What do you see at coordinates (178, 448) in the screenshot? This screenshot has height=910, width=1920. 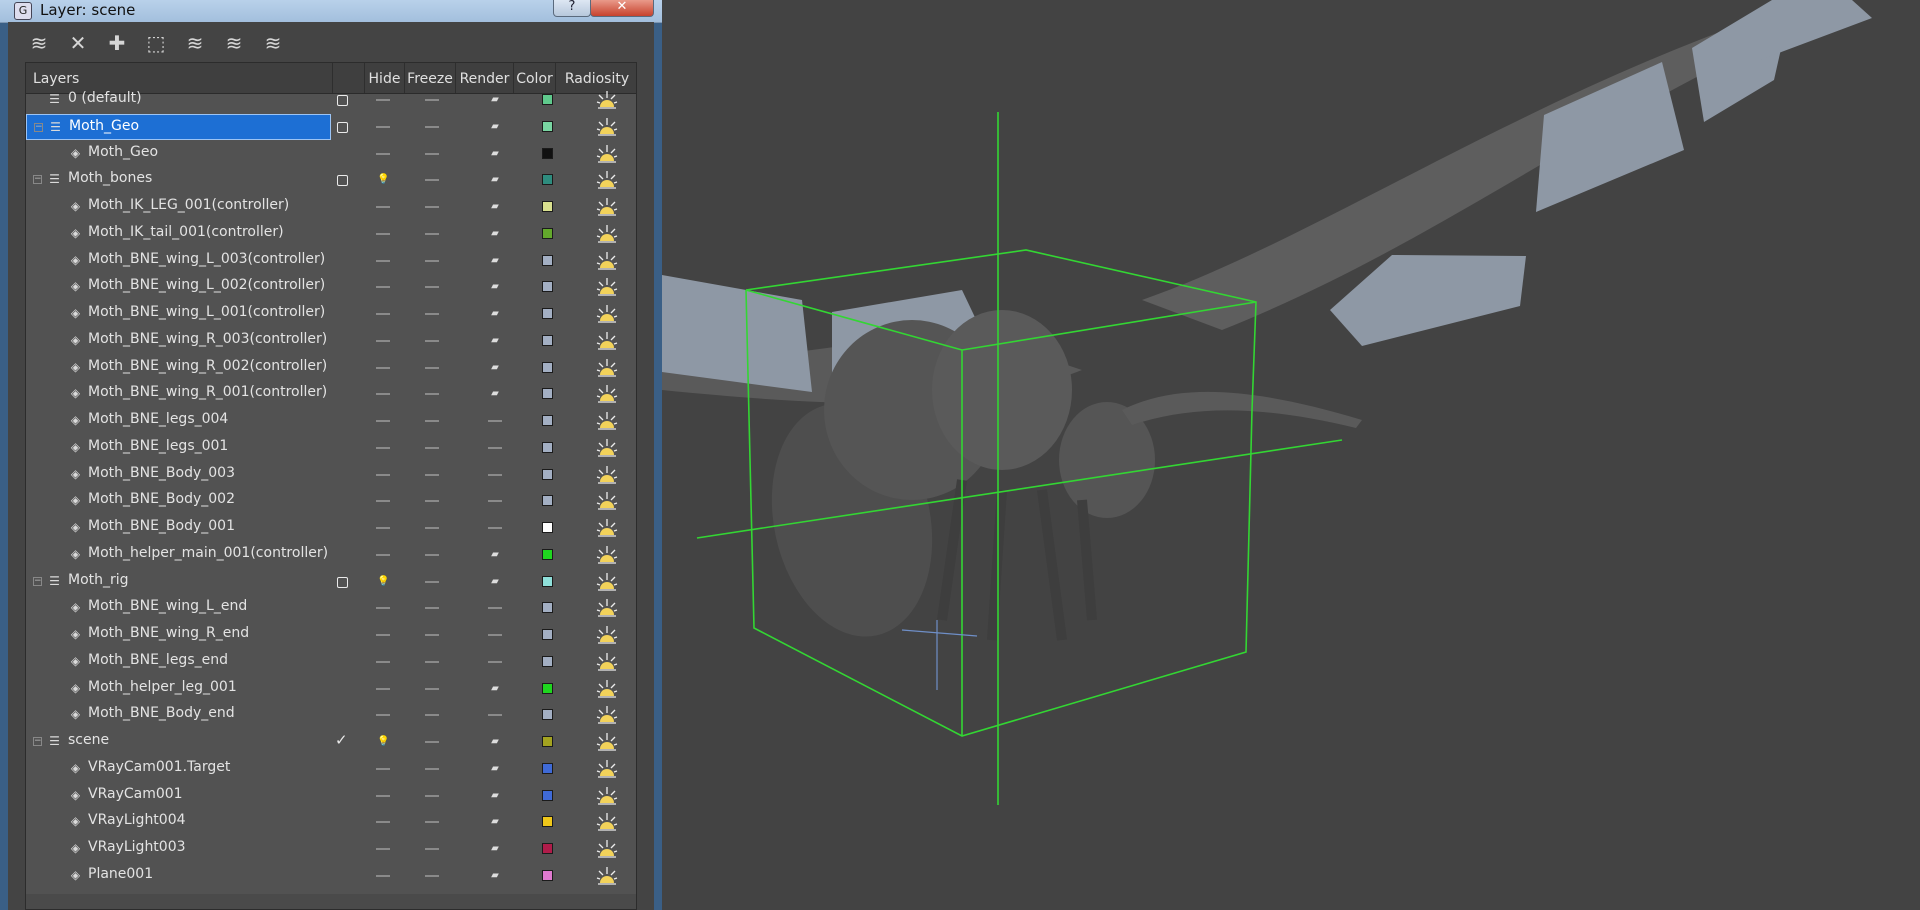 I see `row-label: ◈ Moth_BNE_legs_001` at bounding box center [178, 448].